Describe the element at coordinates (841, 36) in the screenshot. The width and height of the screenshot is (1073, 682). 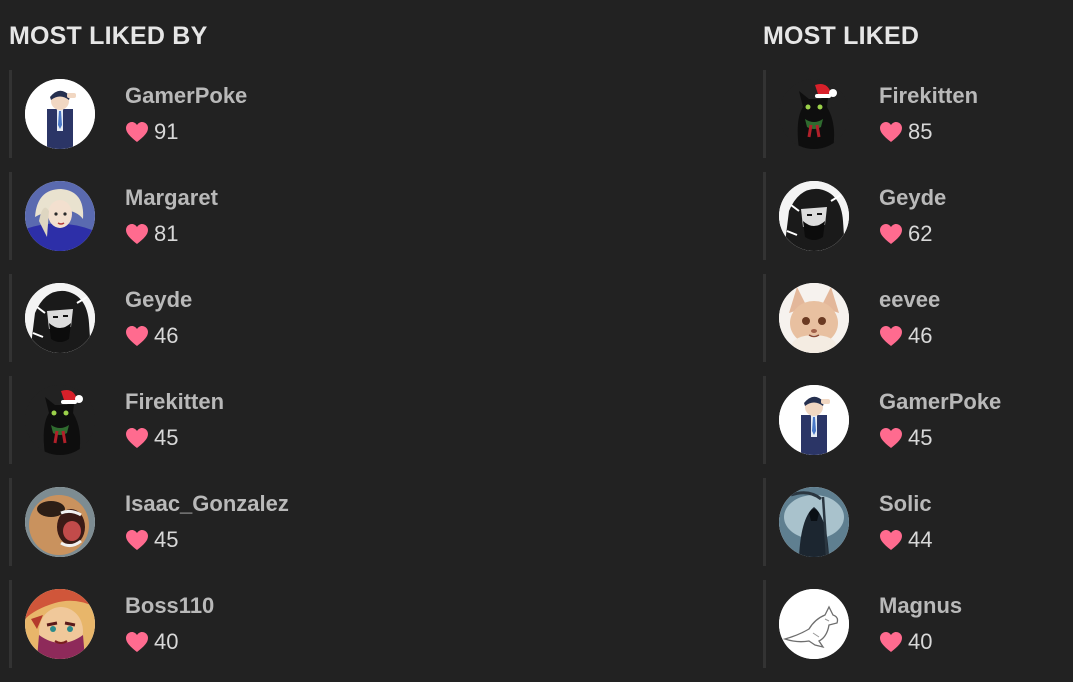
I see `most-liked-title: MOST LIKED` at that location.